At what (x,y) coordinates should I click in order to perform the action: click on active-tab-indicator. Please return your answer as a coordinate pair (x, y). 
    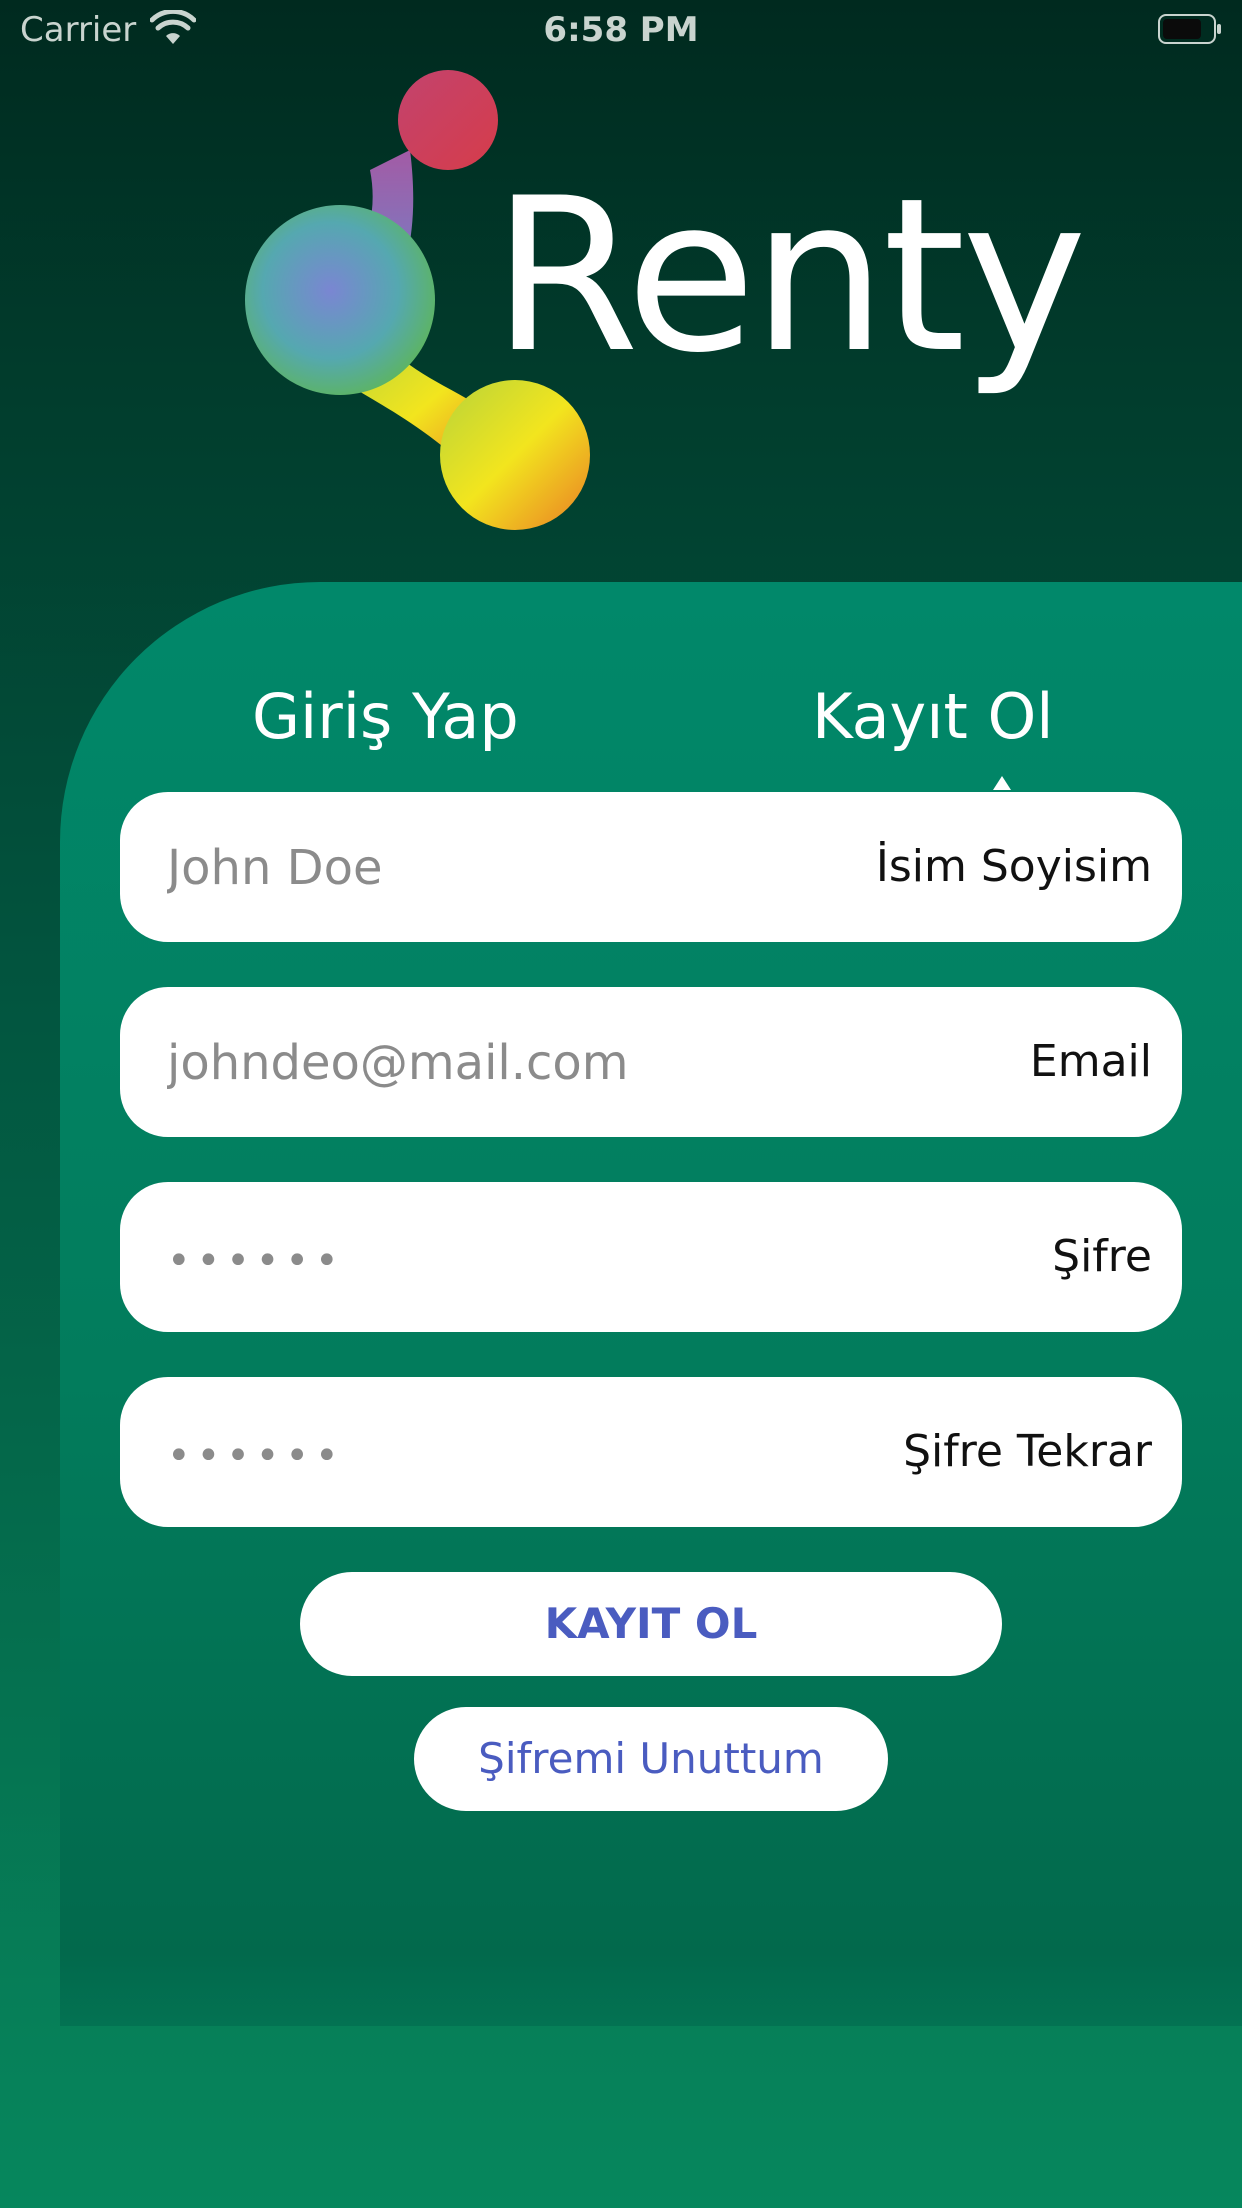
    Looking at the image, I should click on (1002, 783).